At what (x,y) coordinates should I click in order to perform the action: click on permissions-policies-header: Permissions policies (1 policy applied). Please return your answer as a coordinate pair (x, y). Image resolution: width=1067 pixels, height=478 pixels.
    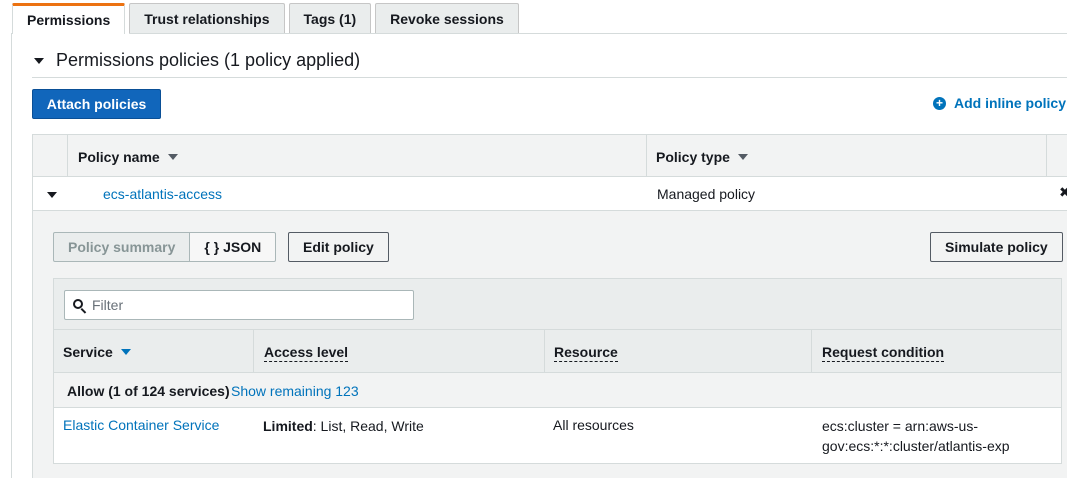
    Looking at the image, I should click on (197, 60).